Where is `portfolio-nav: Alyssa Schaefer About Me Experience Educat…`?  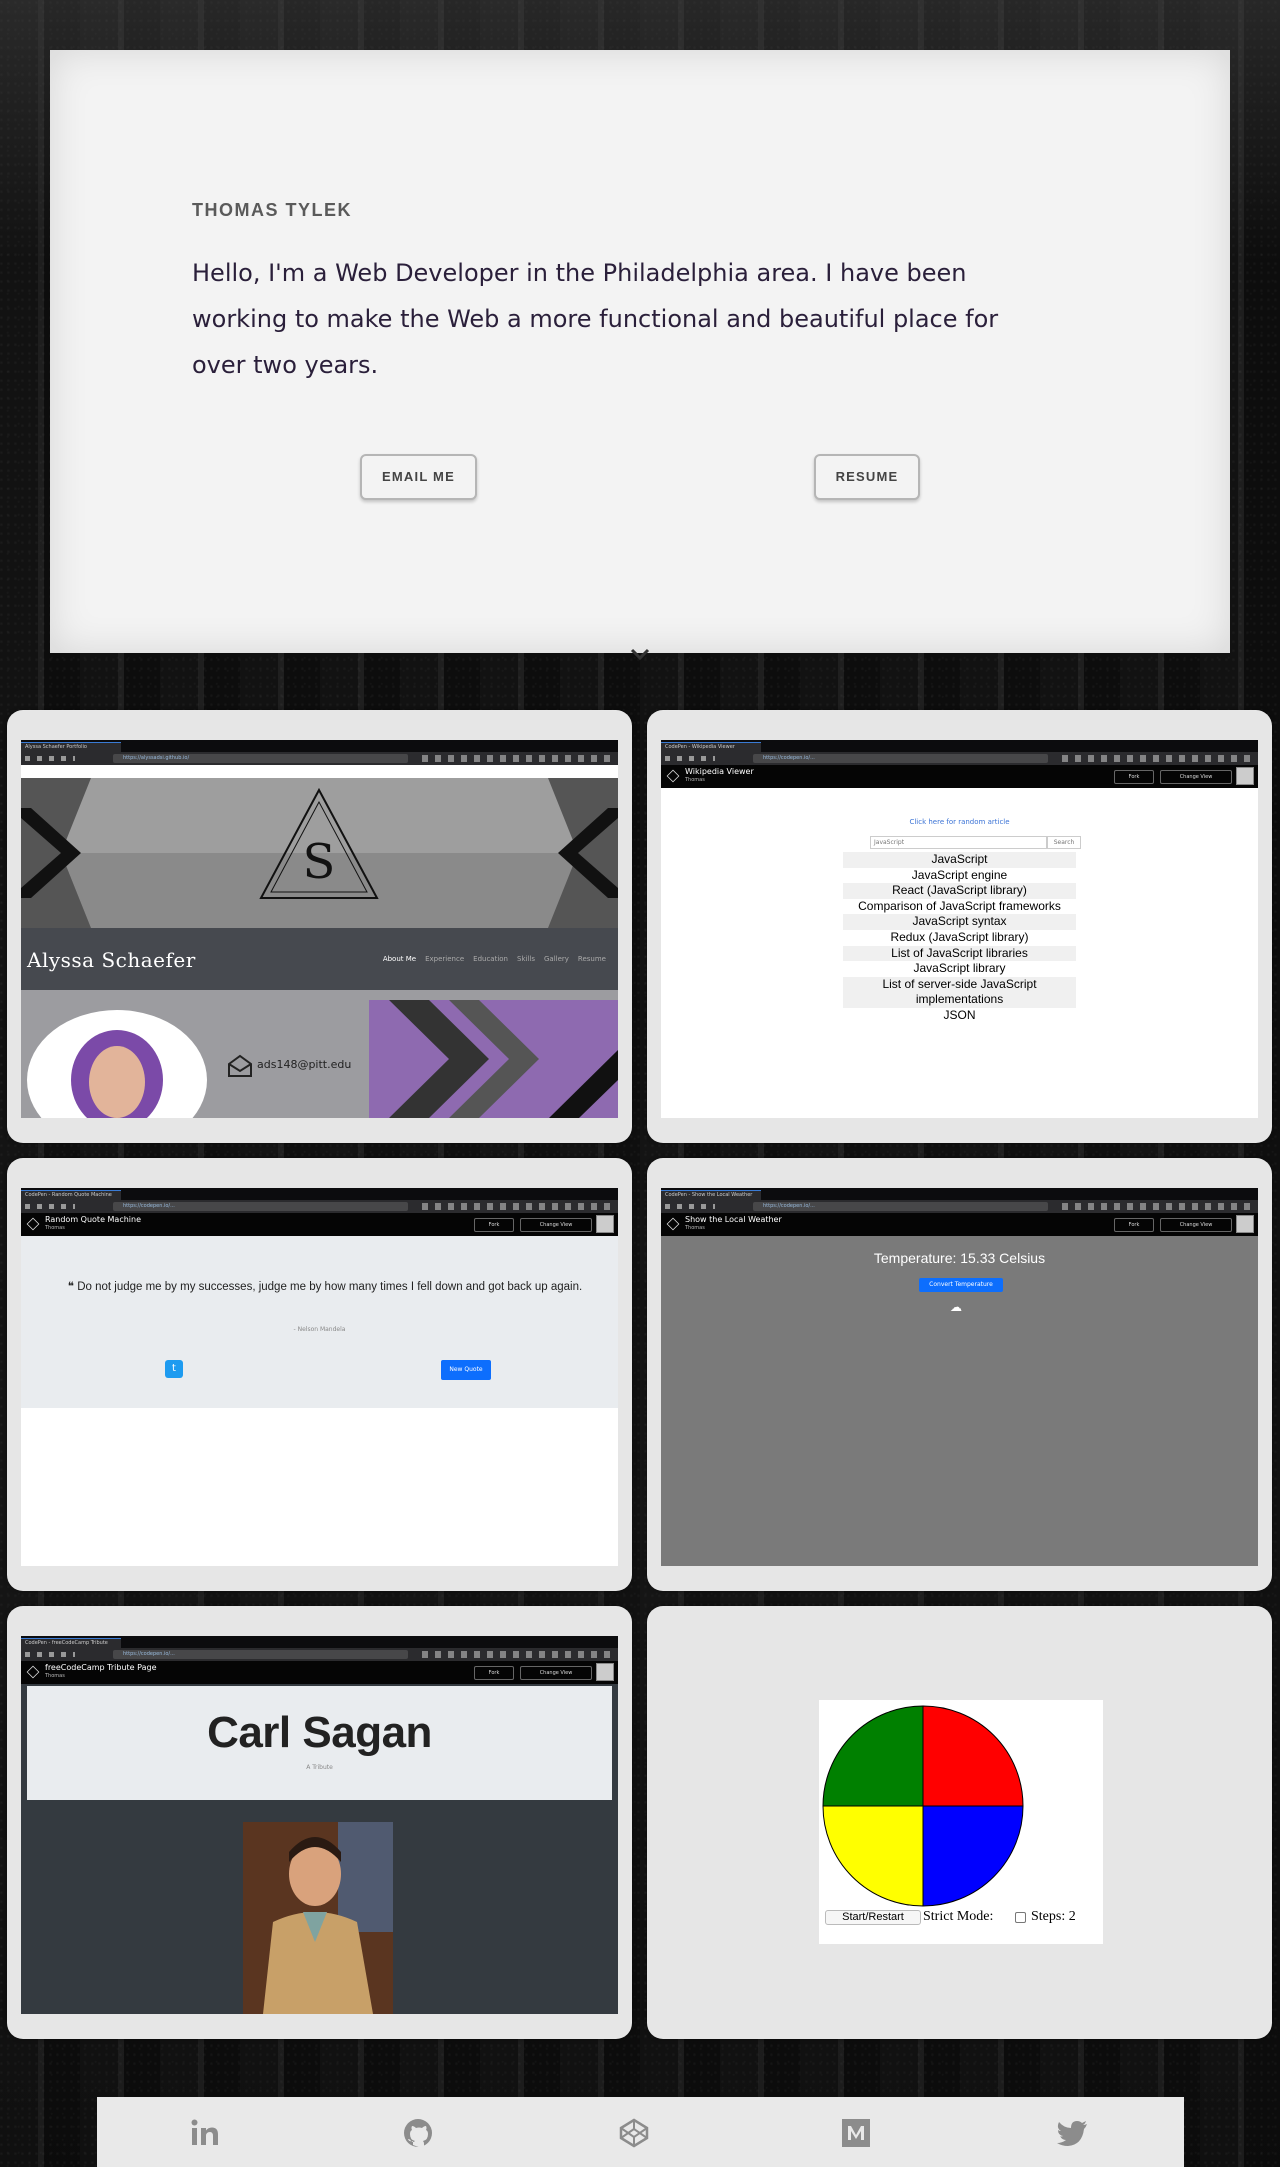
portfolio-nav: Alyssa Schaefer About Me Experience Educat… is located at coordinates (319, 959).